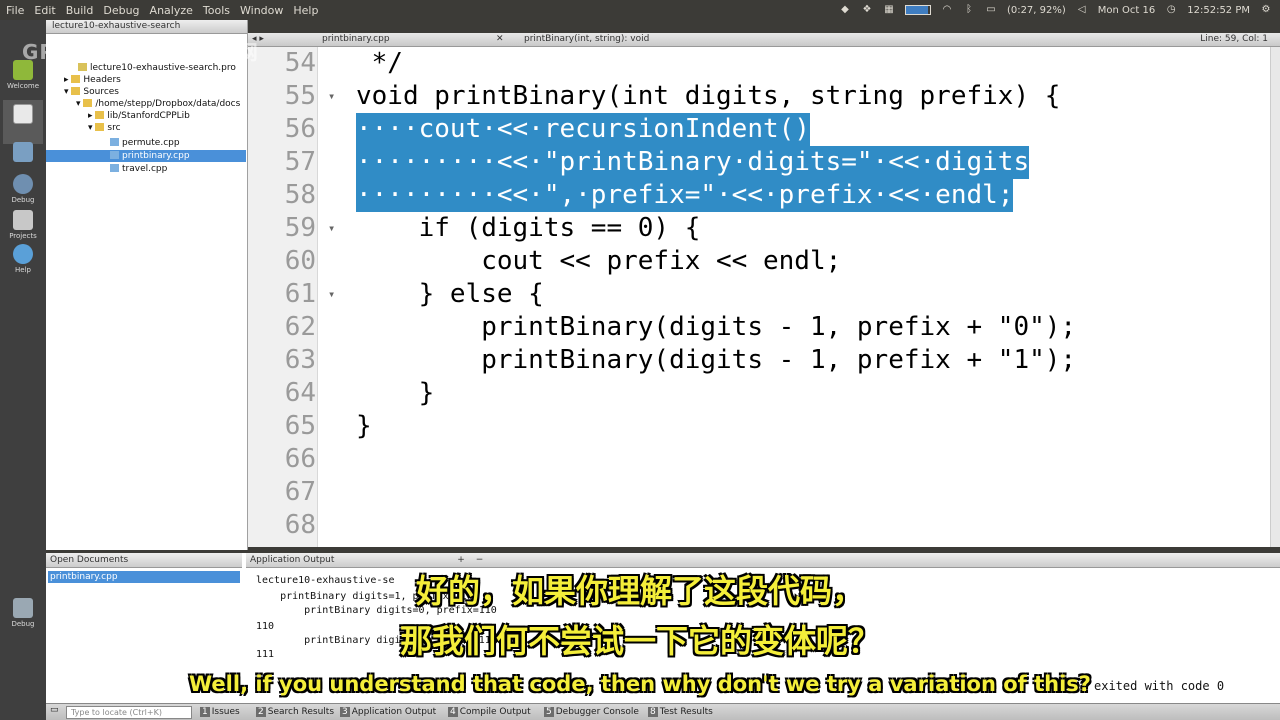 The image size is (1280, 720). I want to click on watermark-text: GPT中英字幕课程资源网, so click(140, 52).